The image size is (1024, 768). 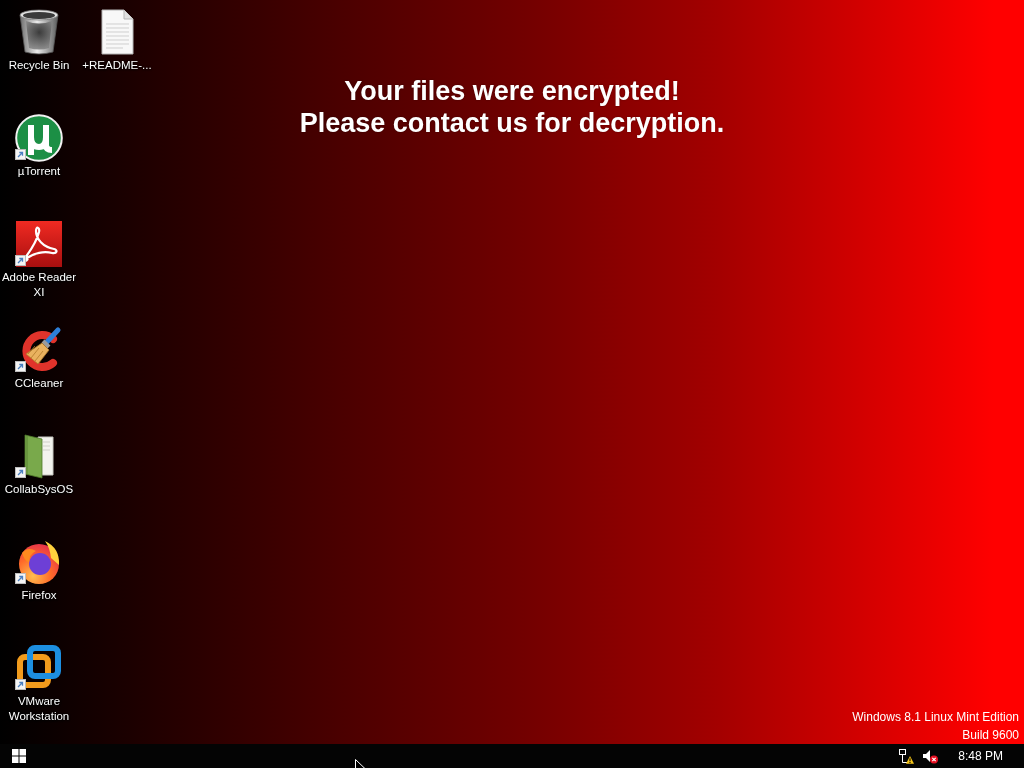 I want to click on volume-icon, so click(x=930, y=756).